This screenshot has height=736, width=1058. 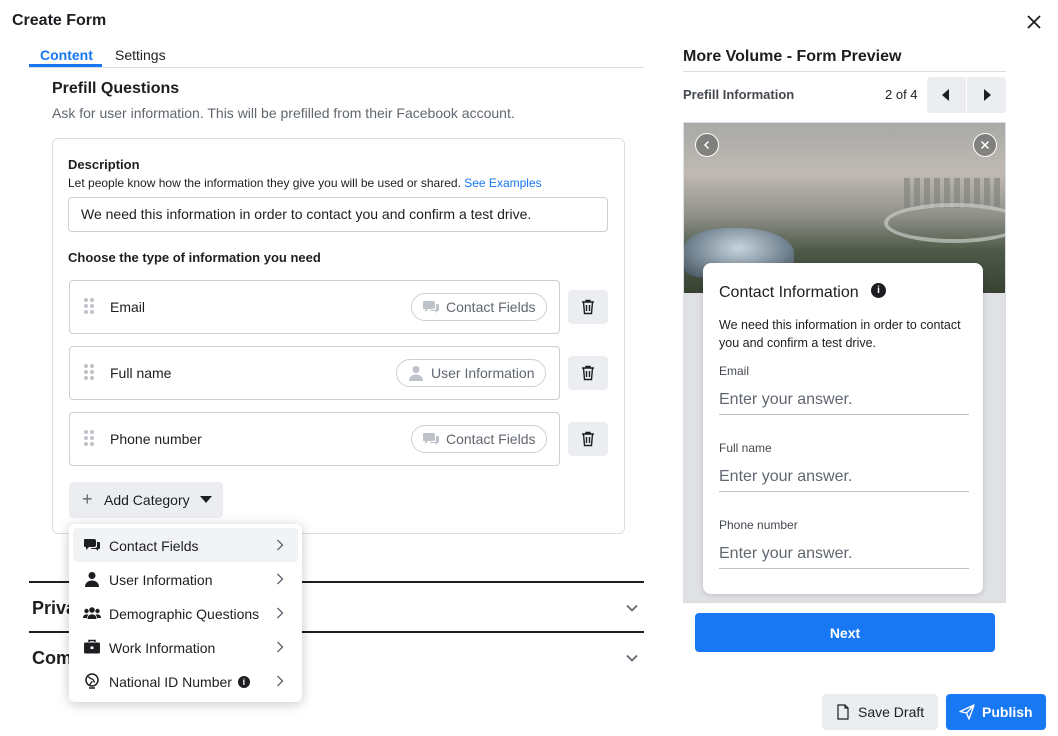 I want to click on preview-page-count: 2 of 4, so click(x=901, y=94).